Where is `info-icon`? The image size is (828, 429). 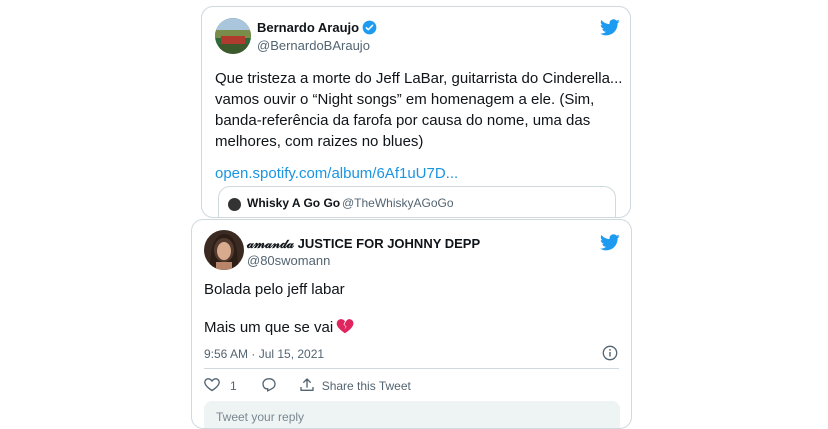 info-icon is located at coordinates (610, 355).